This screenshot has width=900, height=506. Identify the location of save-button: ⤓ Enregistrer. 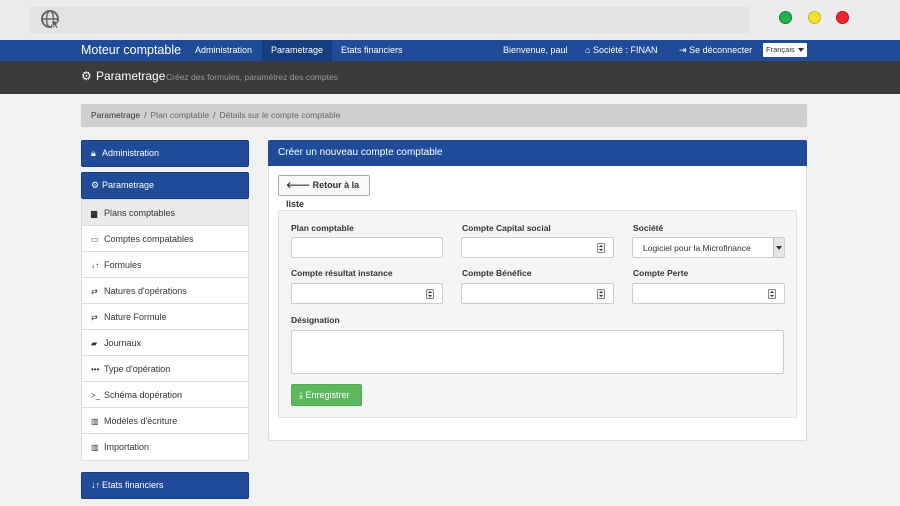
(326, 395).